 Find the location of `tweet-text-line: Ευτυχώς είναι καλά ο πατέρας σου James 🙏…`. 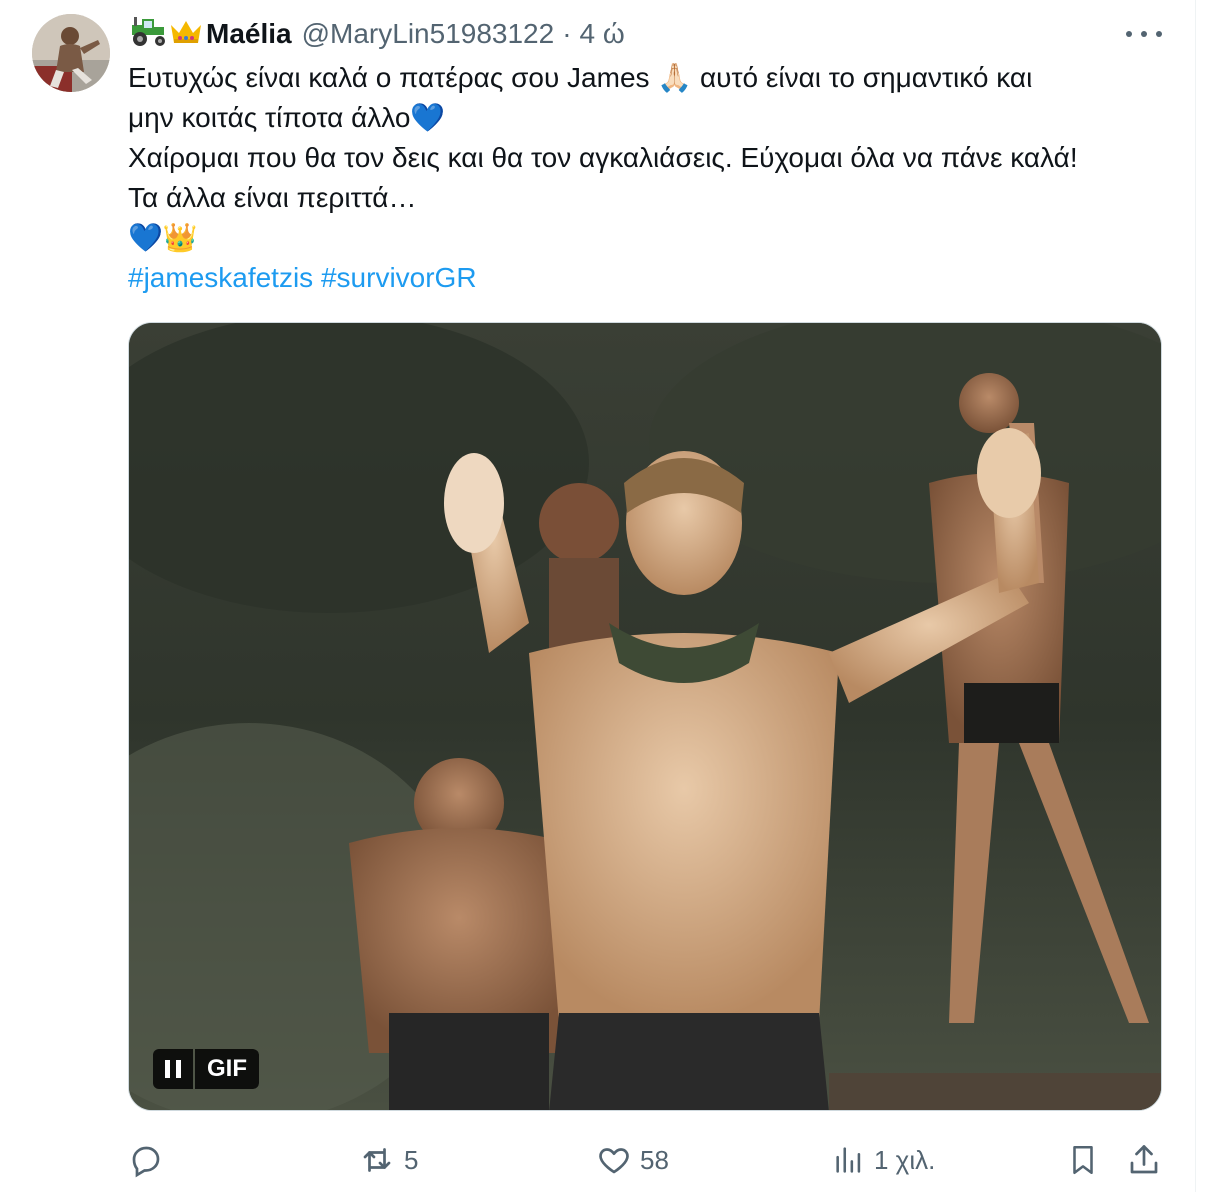

tweet-text-line: Ευτυχώς είναι καλά ο πατέρας σου James 🙏… is located at coordinates (580, 77).